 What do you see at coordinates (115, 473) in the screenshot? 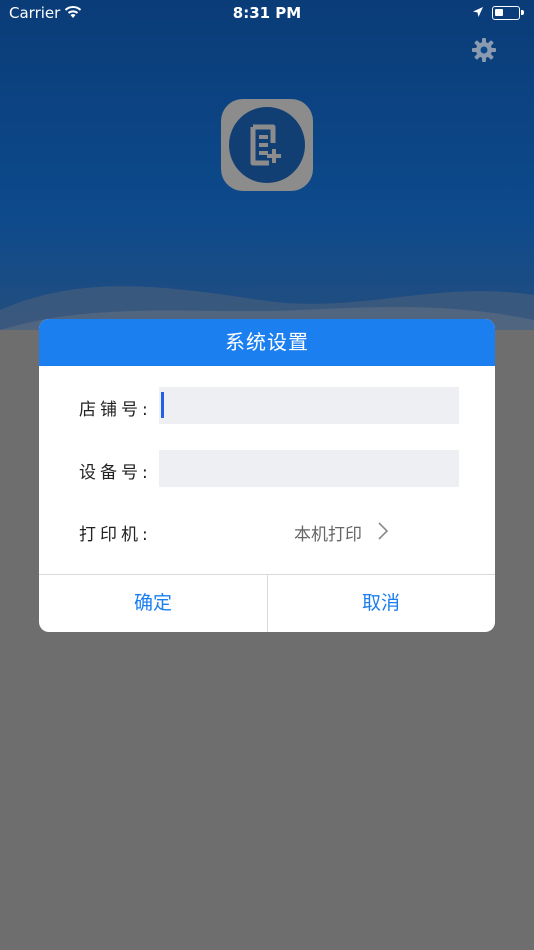
I see `device-number-label: 设备号:` at bounding box center [115, 473].